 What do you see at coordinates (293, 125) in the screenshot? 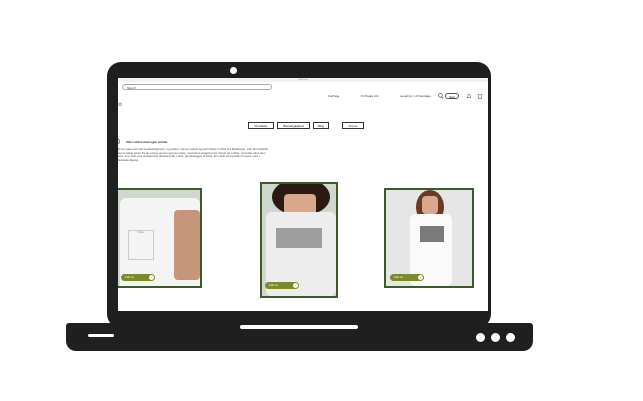
I see `tab-baeredygtighed: Bæredygtighed` at bounding box center [293, 125].